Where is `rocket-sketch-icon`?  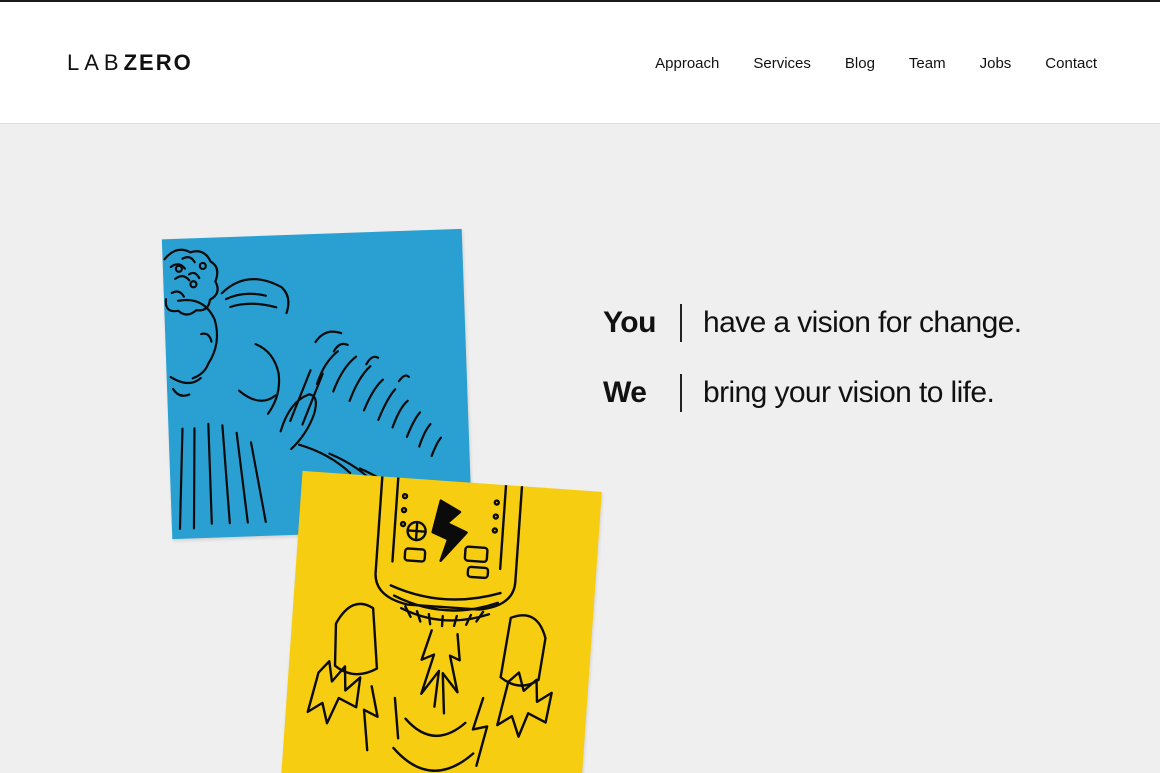 rocket-sketch-icon is located at coordinates (429, 623).